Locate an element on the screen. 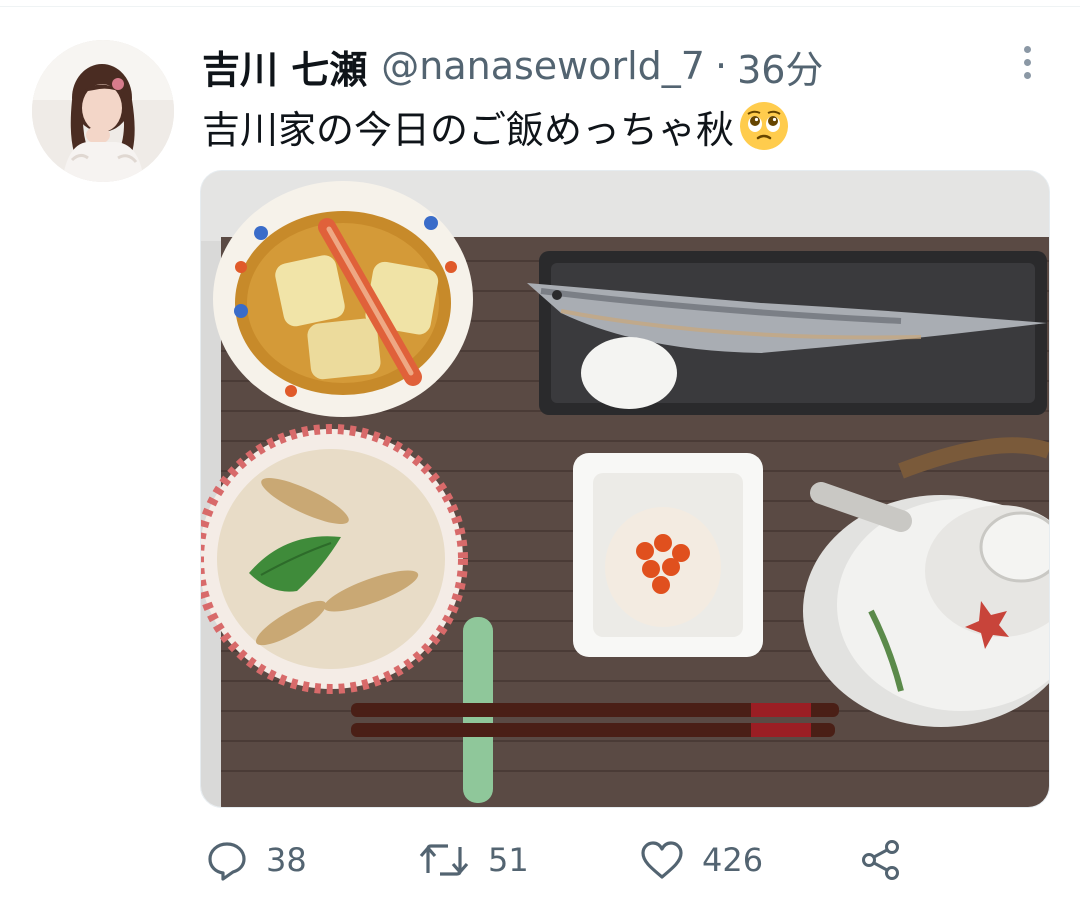  heart-icon is located at coordinates (662, 860).